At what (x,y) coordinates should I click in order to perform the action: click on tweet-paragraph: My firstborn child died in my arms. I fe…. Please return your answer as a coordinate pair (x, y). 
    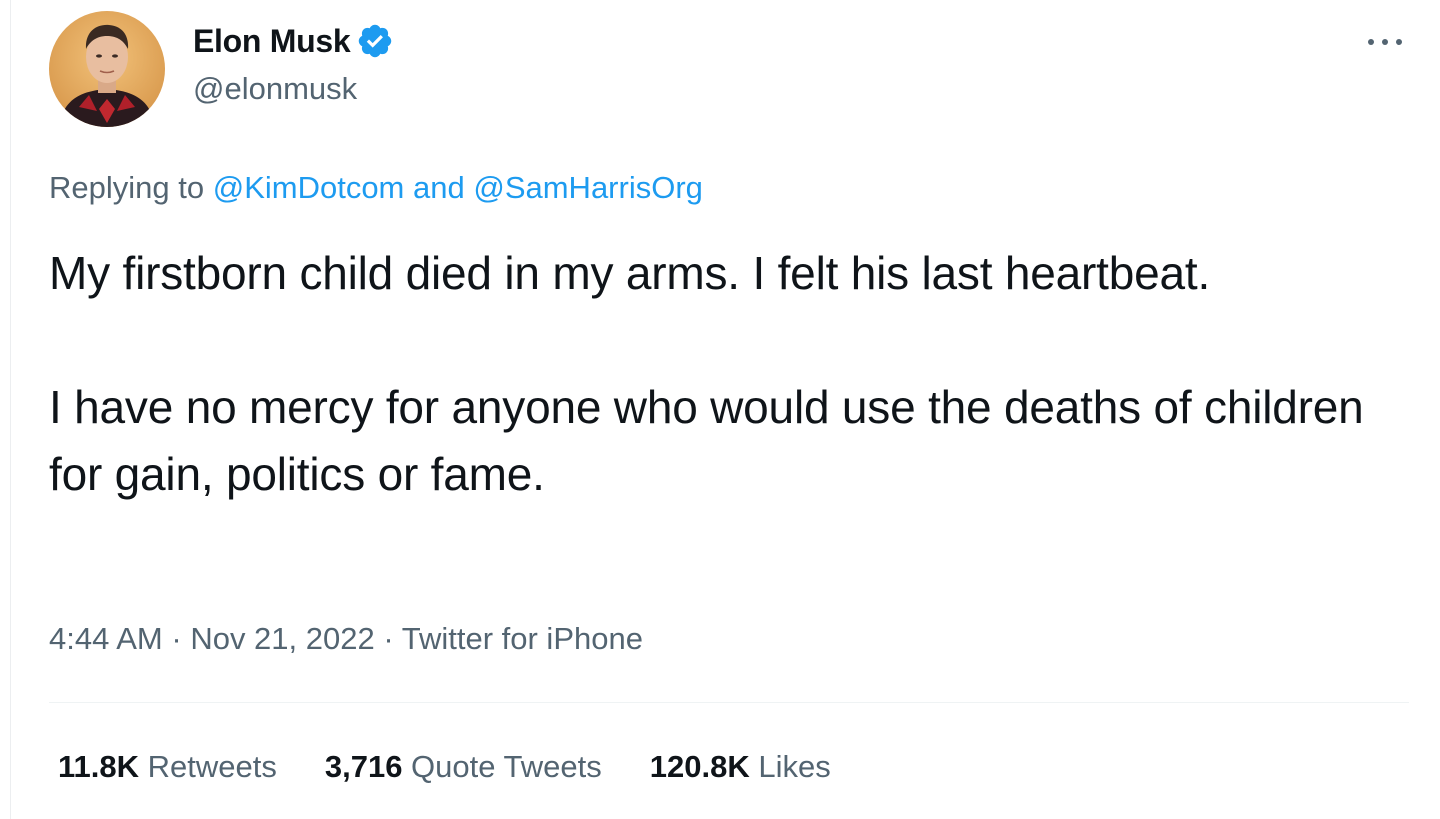
    Looking at the image, I should click on (630, 273).